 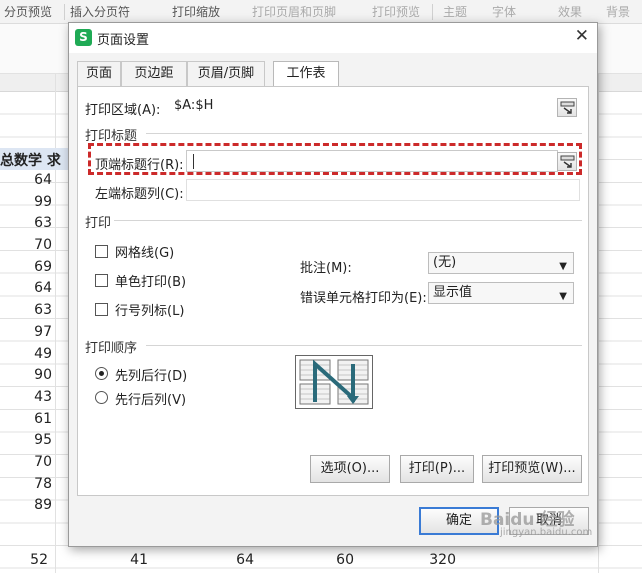 I want to click on down-then-over-radio, so click(x=101, y=373).